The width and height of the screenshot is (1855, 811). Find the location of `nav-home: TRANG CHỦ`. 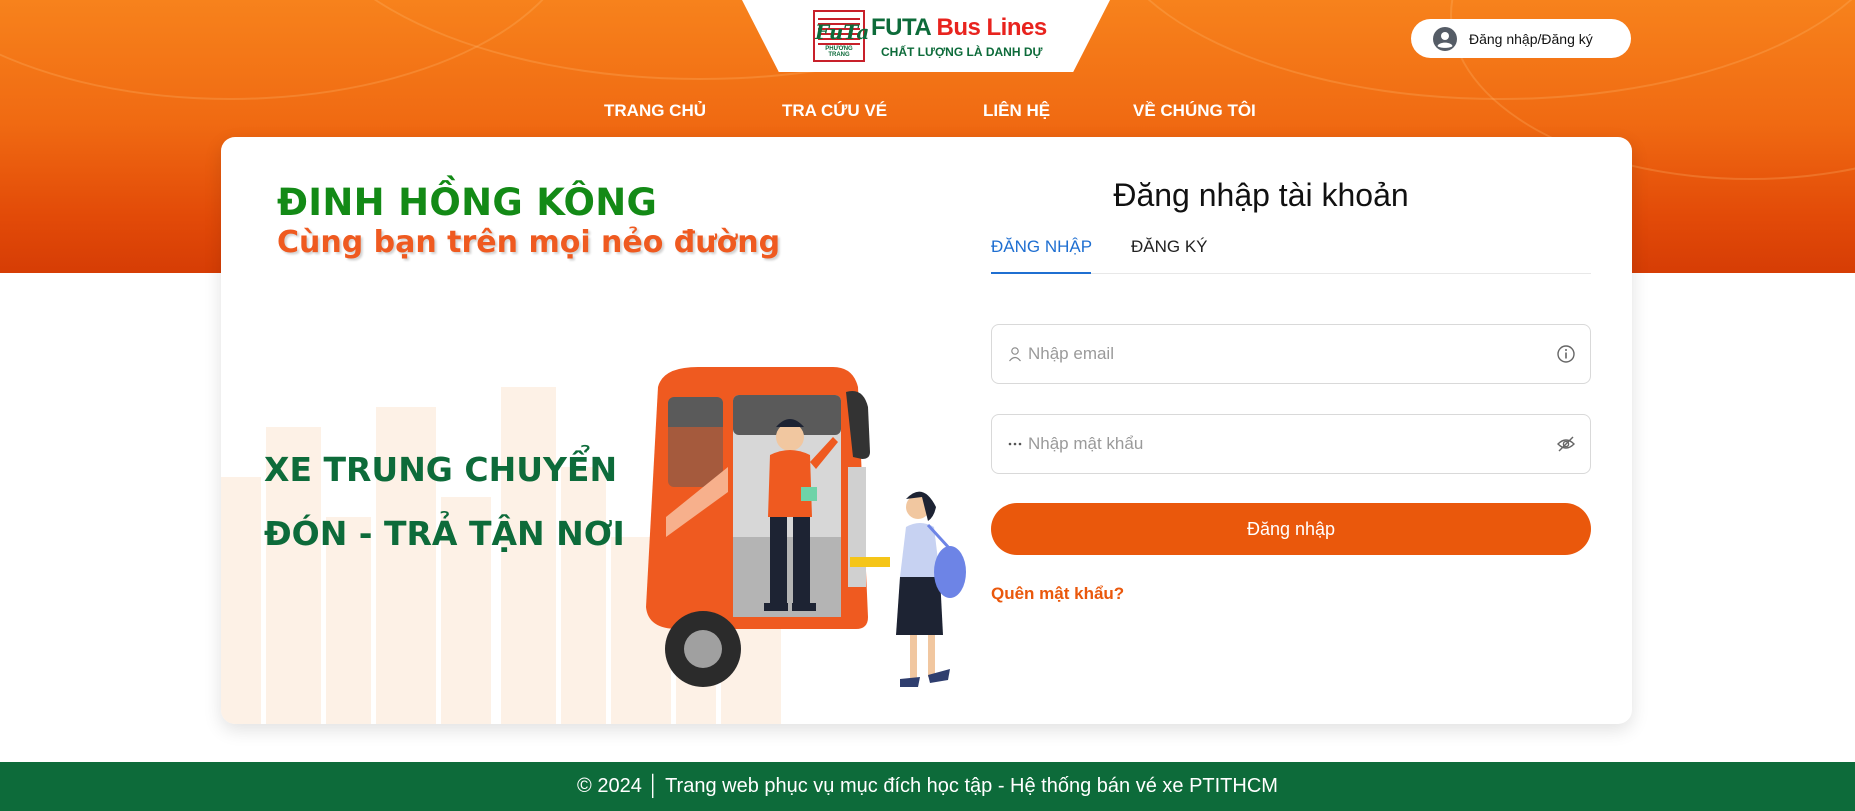

nav-home: TRANG CHỦ is located at coordinates (655, 111).